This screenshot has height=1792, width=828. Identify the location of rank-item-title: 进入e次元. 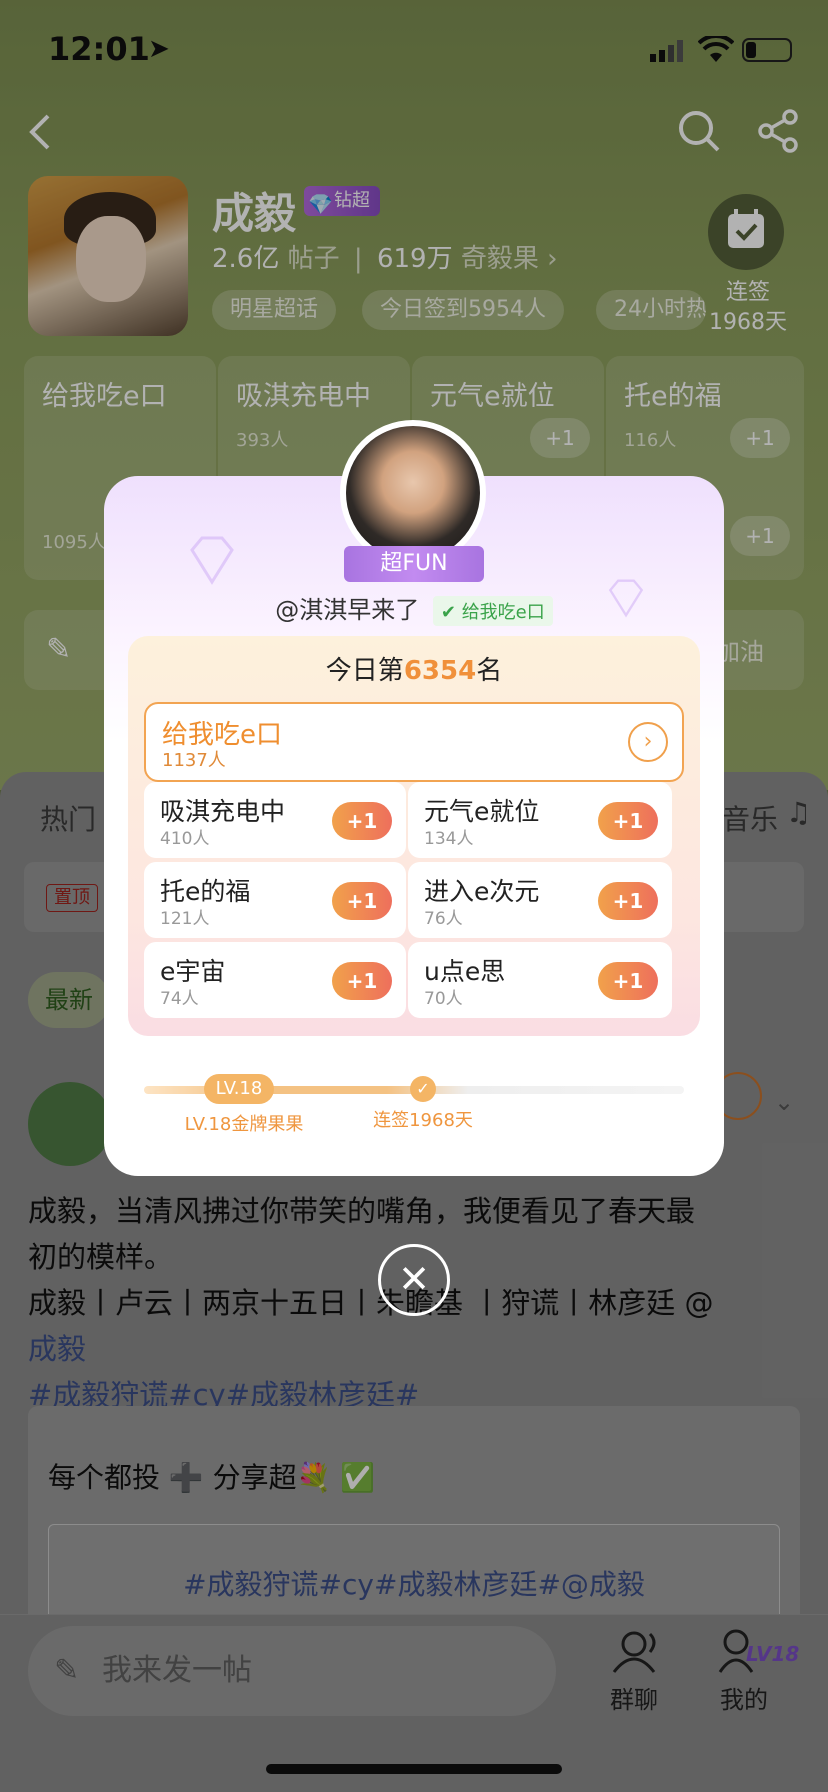
(482, 891).